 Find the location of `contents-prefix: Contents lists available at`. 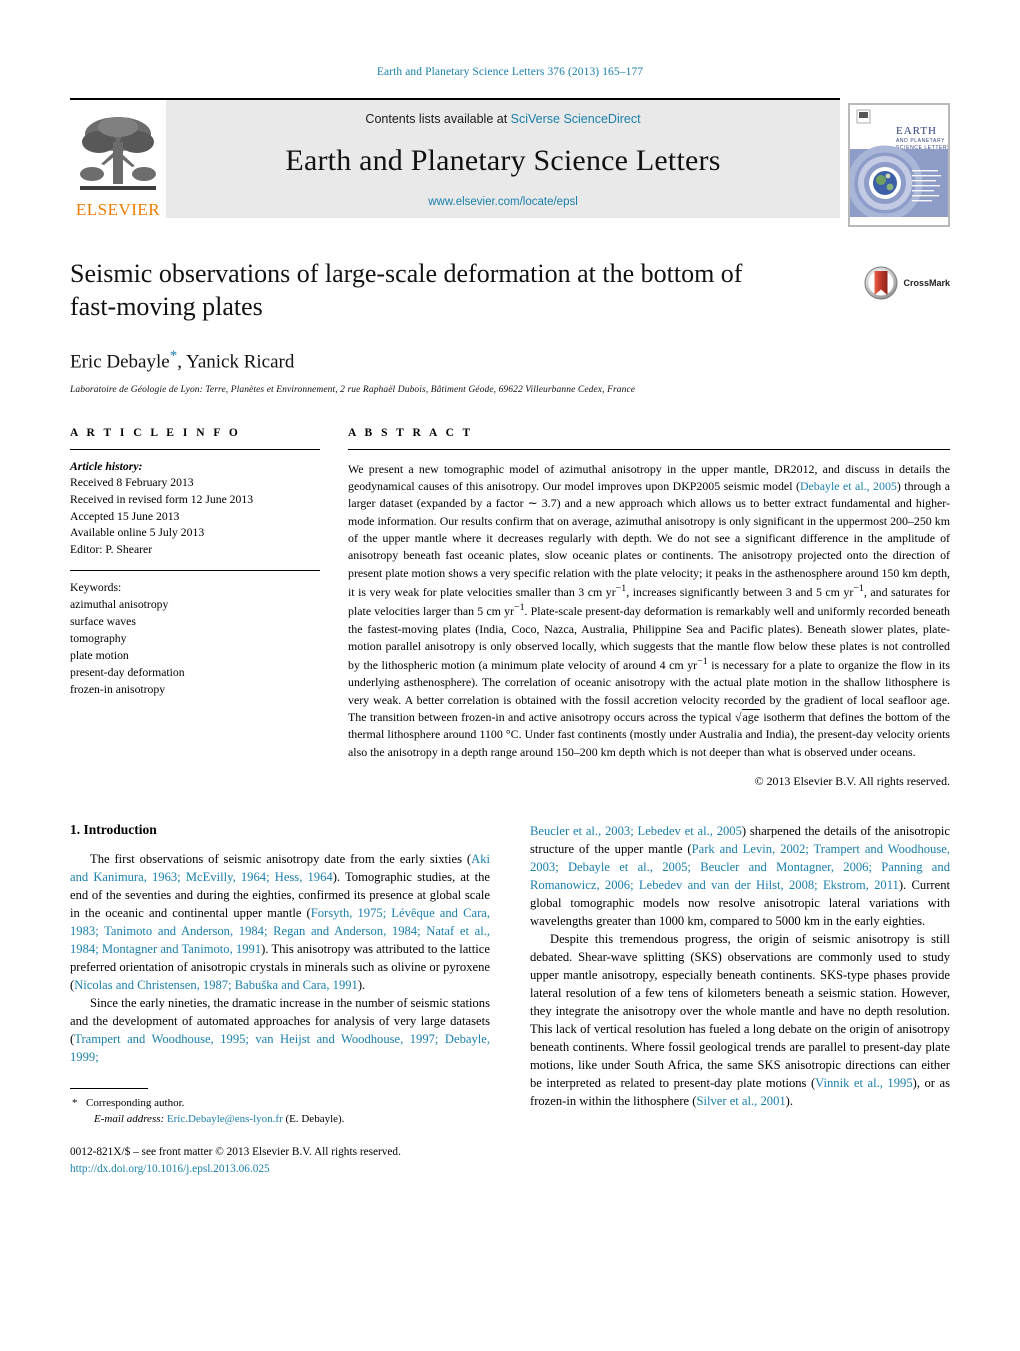

contents-prefix: Contents lists available at is located at coordinates (438, 119).